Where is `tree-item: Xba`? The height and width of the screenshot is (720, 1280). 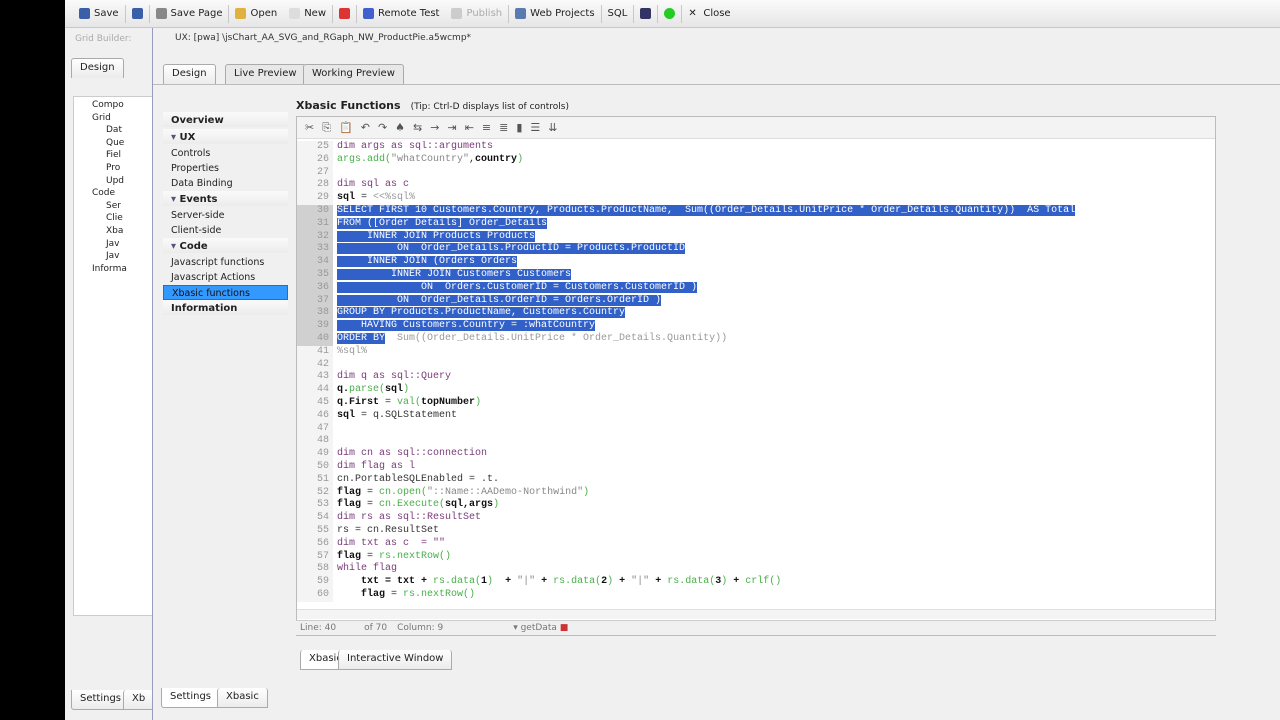 tree-item: Xba is located at coordinates (122, 231).